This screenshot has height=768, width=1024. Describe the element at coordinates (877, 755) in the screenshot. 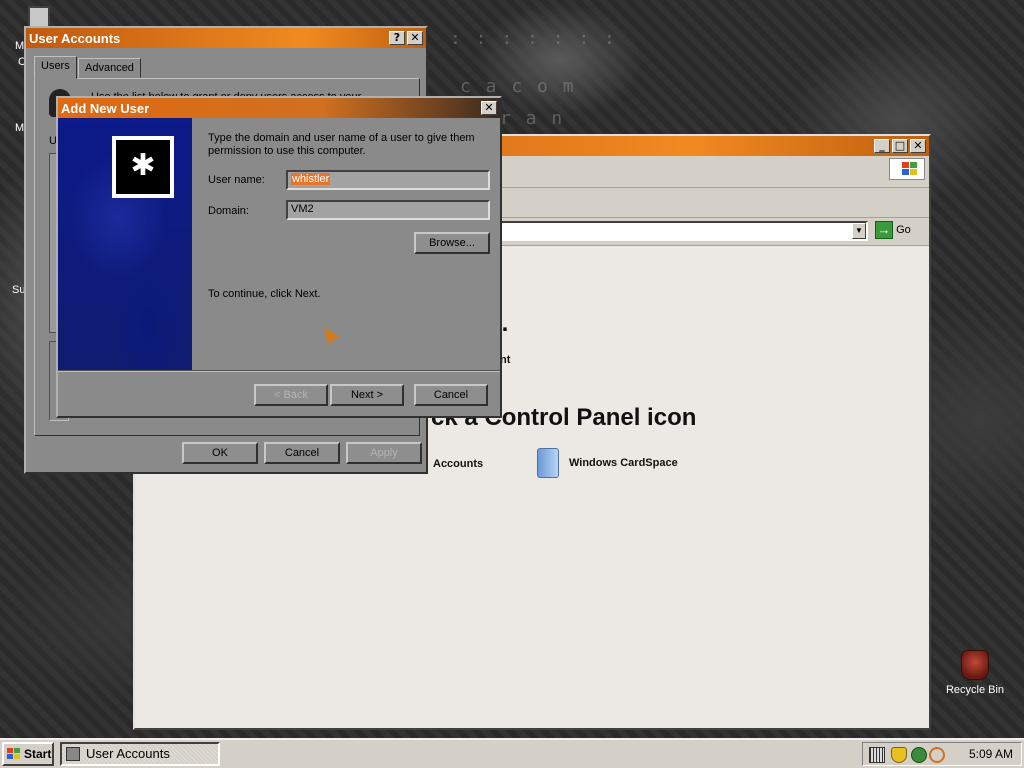

I see `keyboard-icon` at that location.